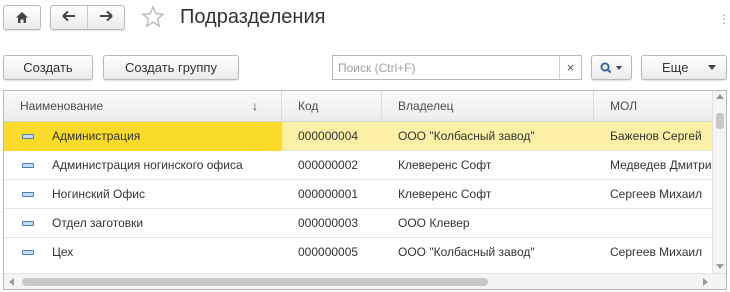 The height and width of the screenshot is (292, 730). I want to click on more-label: Еще, so click(675, 67).